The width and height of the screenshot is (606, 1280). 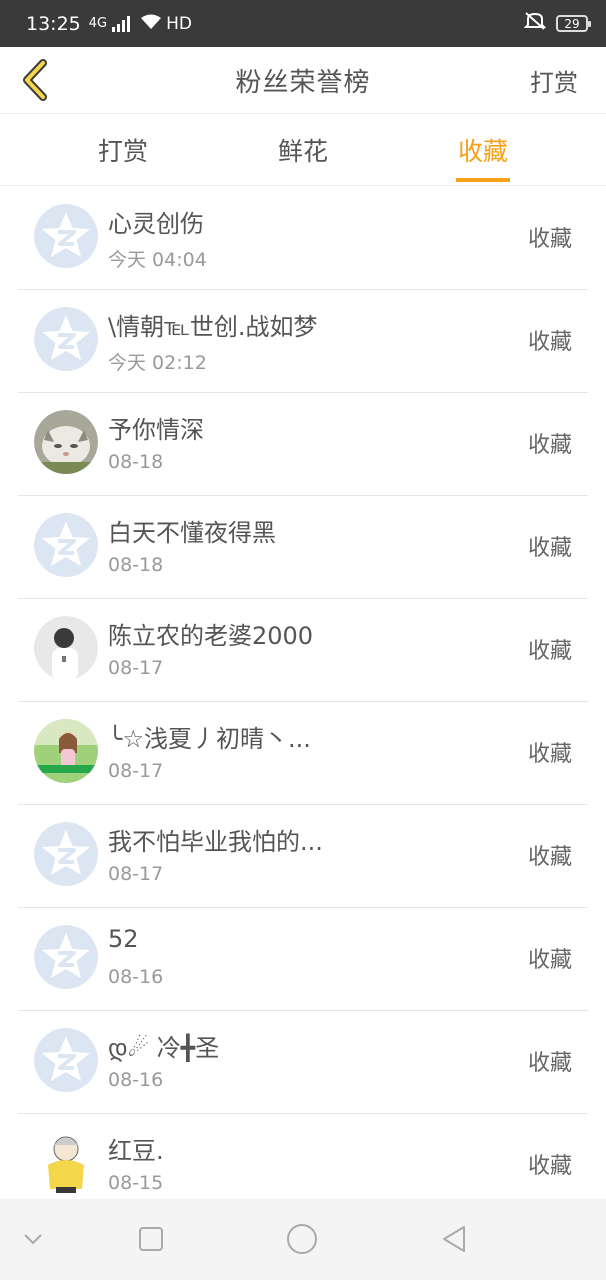 What do you see at coordinates (211, 636) in the screenshot?
I see `fan-name: 陈立农的老婆2000` at bounding box center [211, 636].